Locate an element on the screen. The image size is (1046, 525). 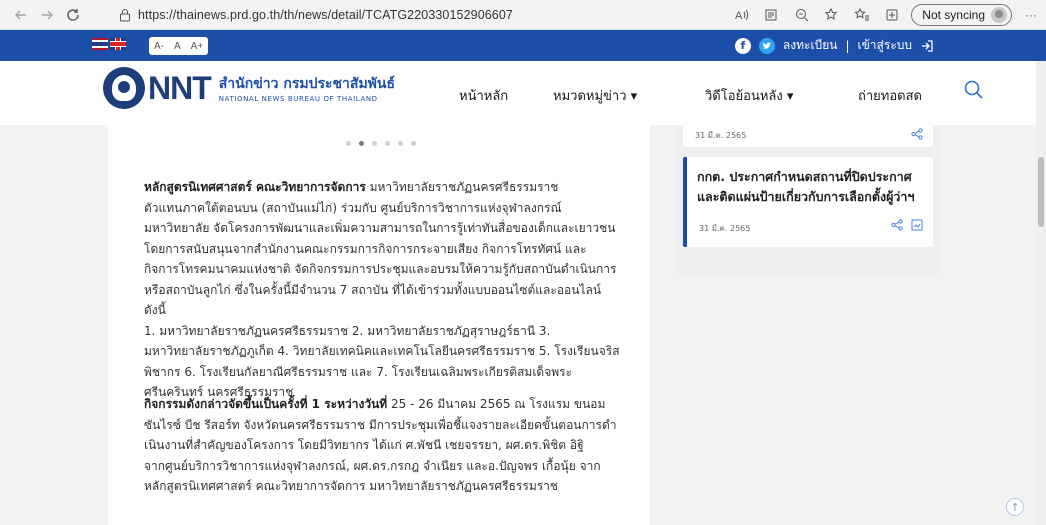
article-text: มหาวิทยาลัยราชภัฏนครศรีธรรมราช is located at coordinates (462, 187).